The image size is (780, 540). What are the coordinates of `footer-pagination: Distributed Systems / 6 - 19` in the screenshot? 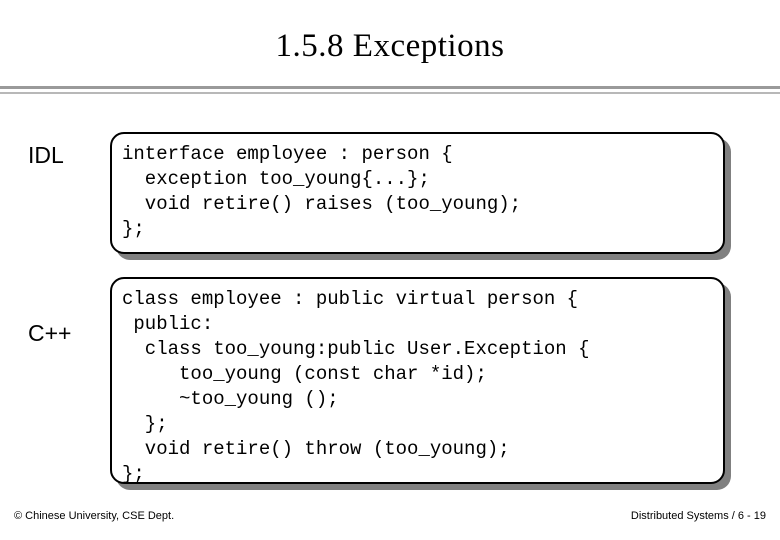 It's located at (698, 516).